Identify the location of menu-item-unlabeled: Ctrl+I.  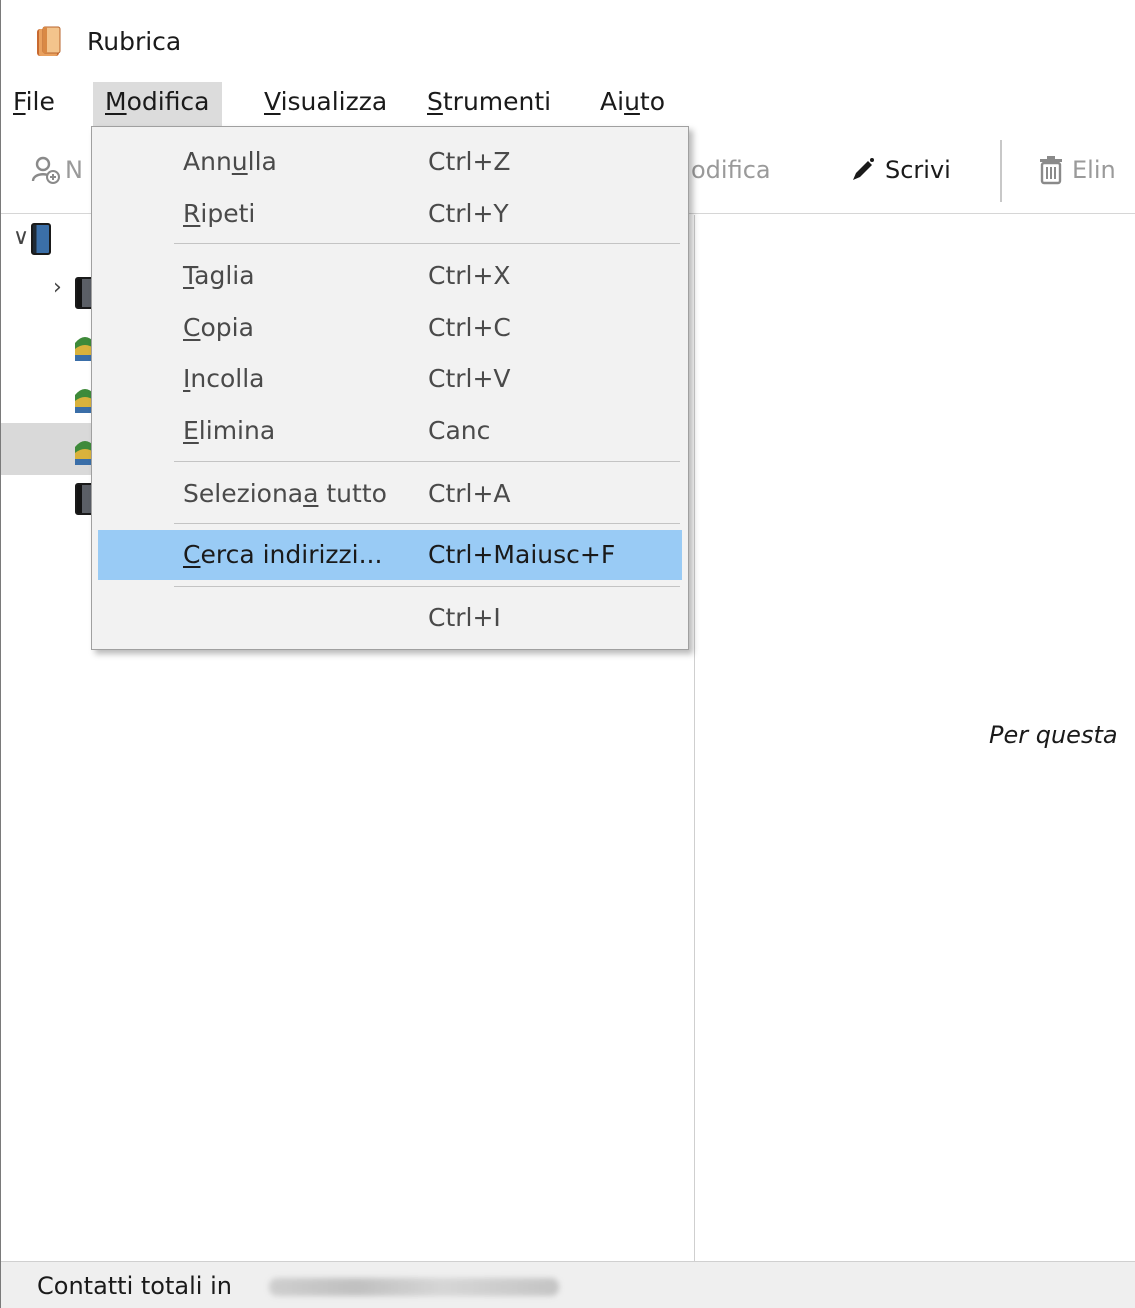
(390, 618).